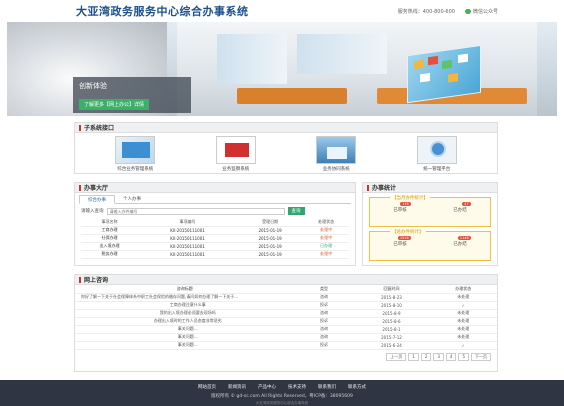  Describe the element at coordinates (410, 198) in the screenshot. I see `monthly-stat-title: 【当月办件统计】` at that location.